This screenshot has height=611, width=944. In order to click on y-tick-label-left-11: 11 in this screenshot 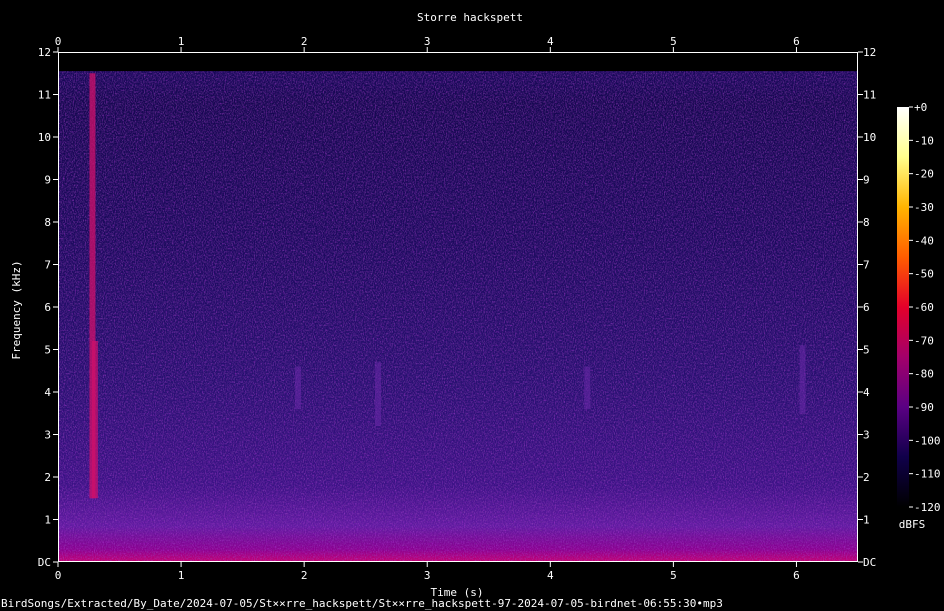, I will do `click(44, 95)`.